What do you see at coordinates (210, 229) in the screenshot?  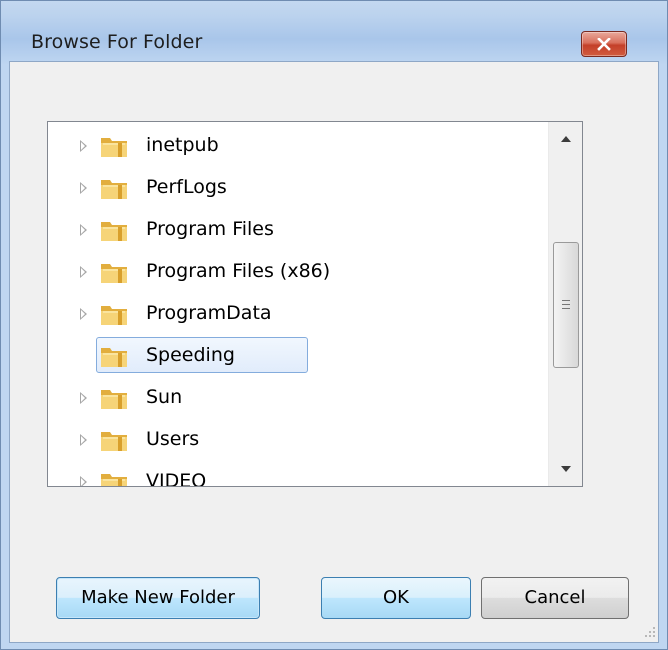 I see `tree-item-label: Program Files` at bounding box center [210, 229].